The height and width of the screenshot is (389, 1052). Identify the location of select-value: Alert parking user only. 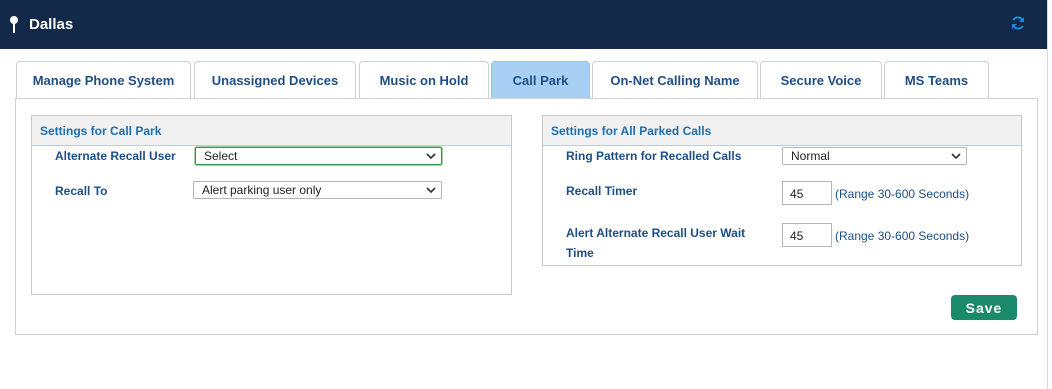
(262, 190).